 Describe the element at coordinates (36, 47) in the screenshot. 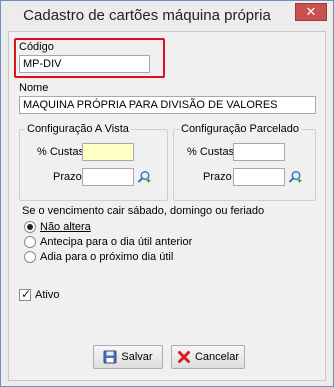

I see `codigo-label: Código` at that location.